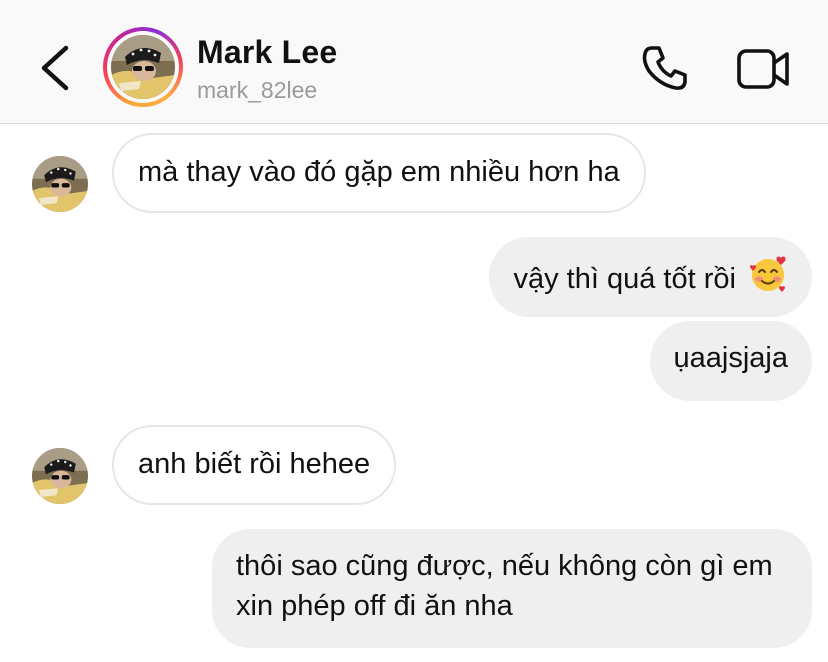  I want to click on video-camera-icon, so click(763, 69).